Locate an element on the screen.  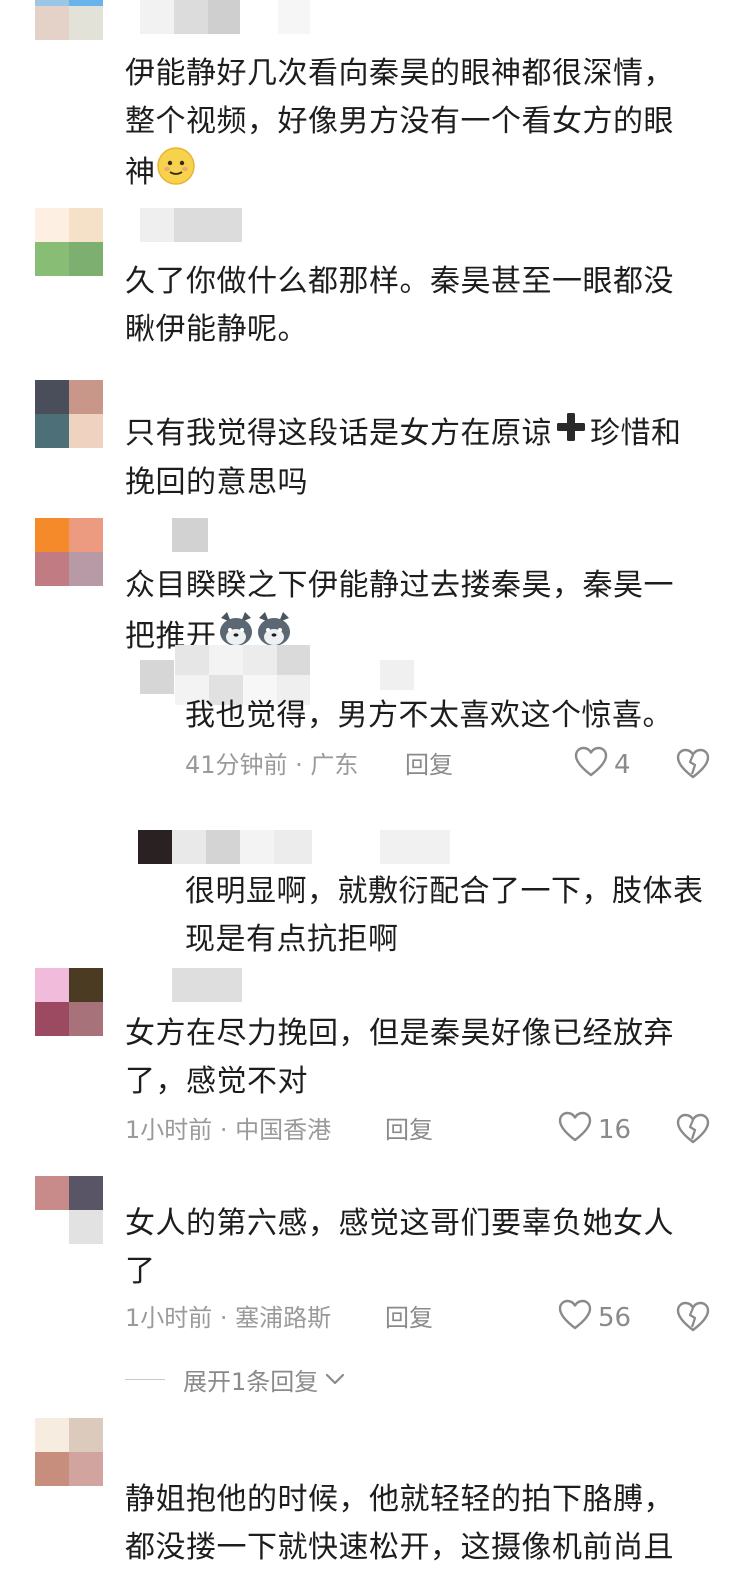
expand-replies-button: 展开1条回复 is located at coordinates (235, 1379).